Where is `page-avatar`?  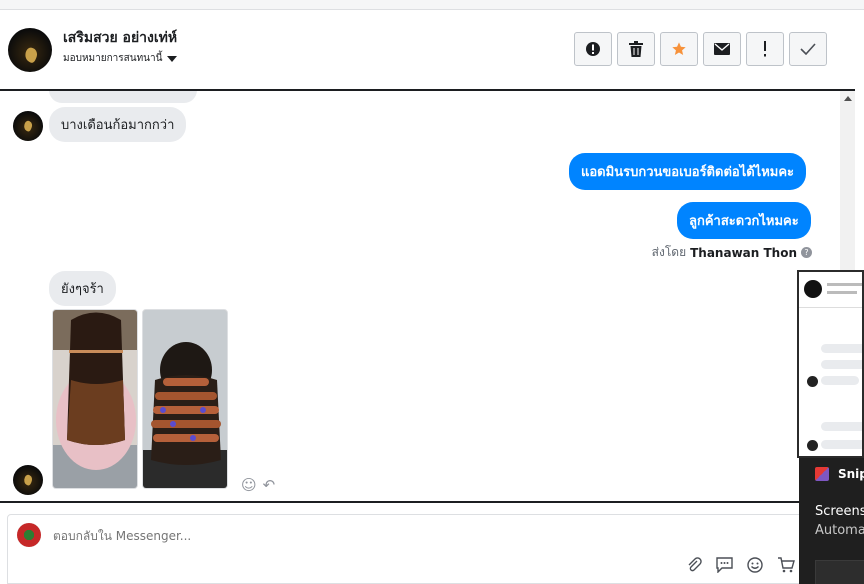
page-avatar is located at coordinates (30, 50).